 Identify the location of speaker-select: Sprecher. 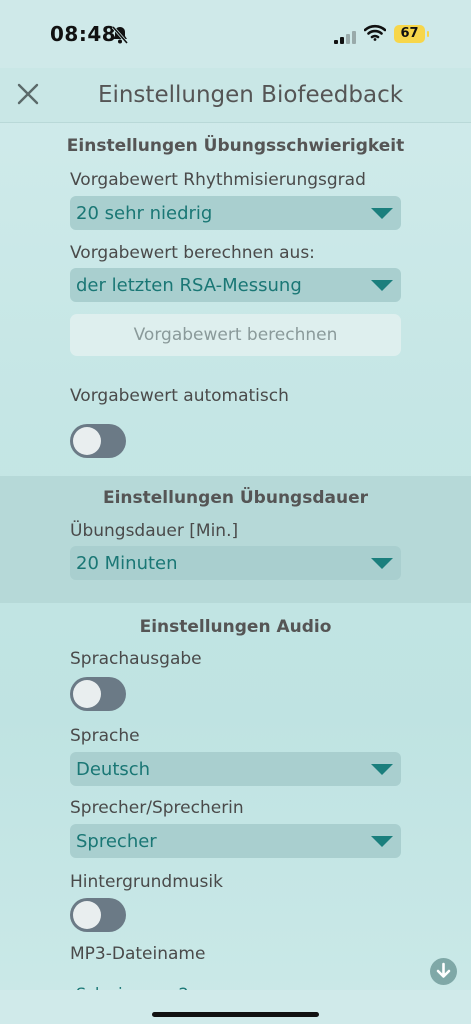
(235, 841).